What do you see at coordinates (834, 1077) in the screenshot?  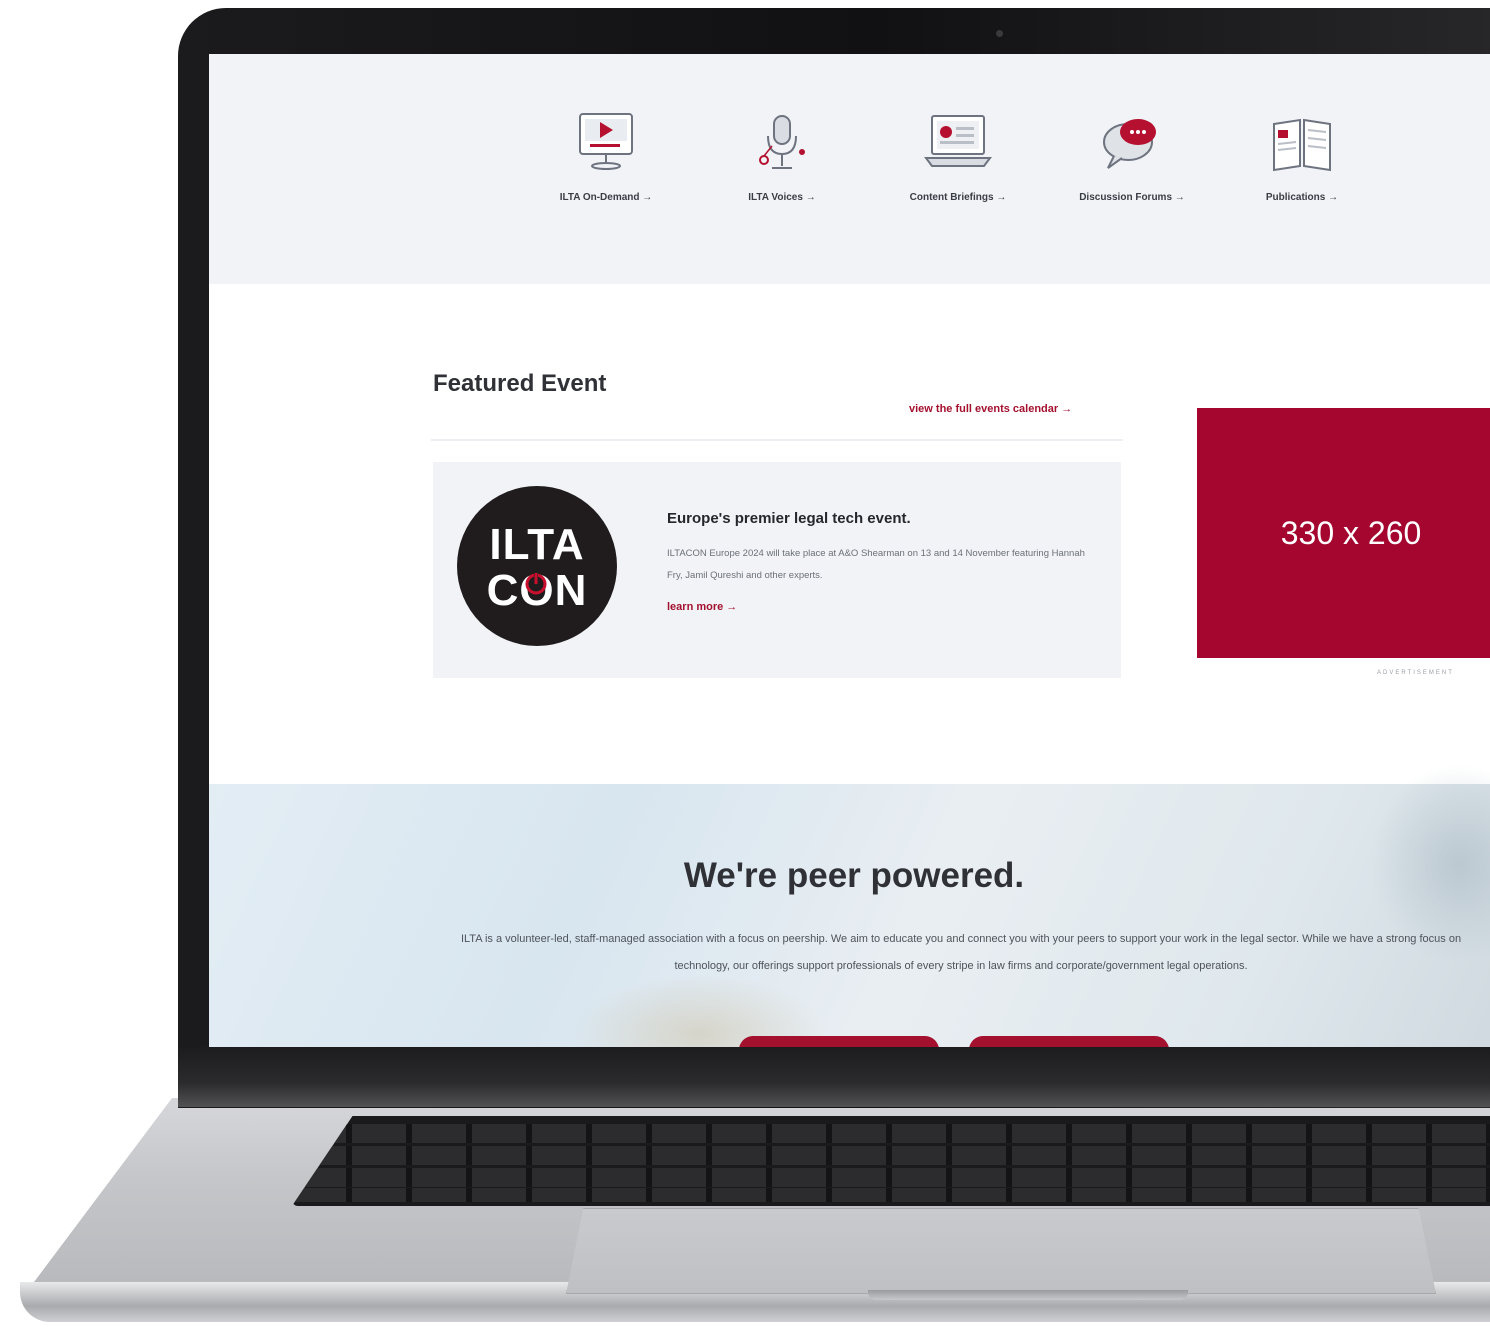 I see `laptop-chin` at bounding box center [834, 1077].